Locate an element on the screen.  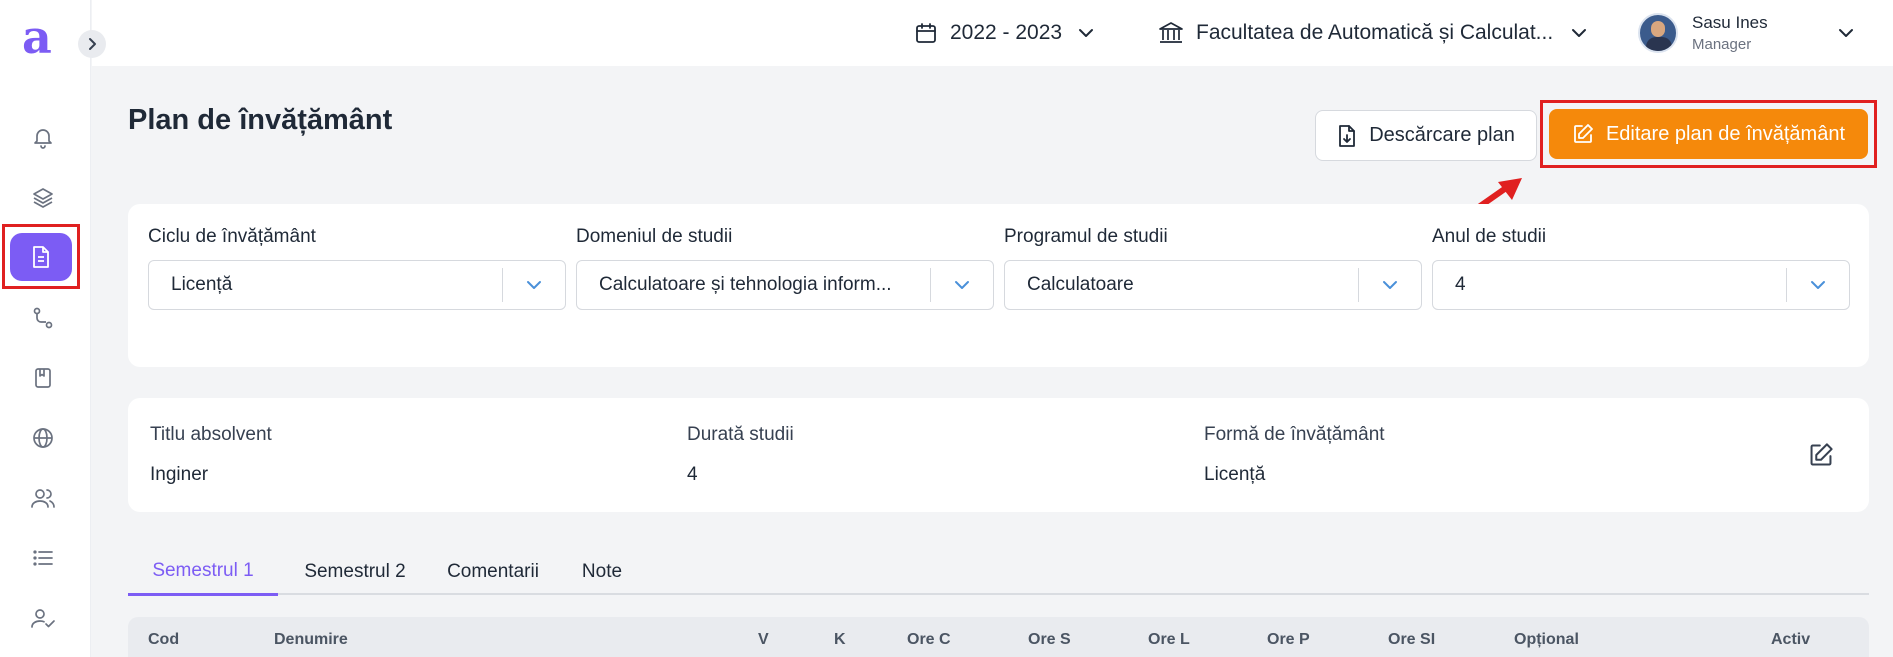
sidebar: a is located at coordinates (45, 328).